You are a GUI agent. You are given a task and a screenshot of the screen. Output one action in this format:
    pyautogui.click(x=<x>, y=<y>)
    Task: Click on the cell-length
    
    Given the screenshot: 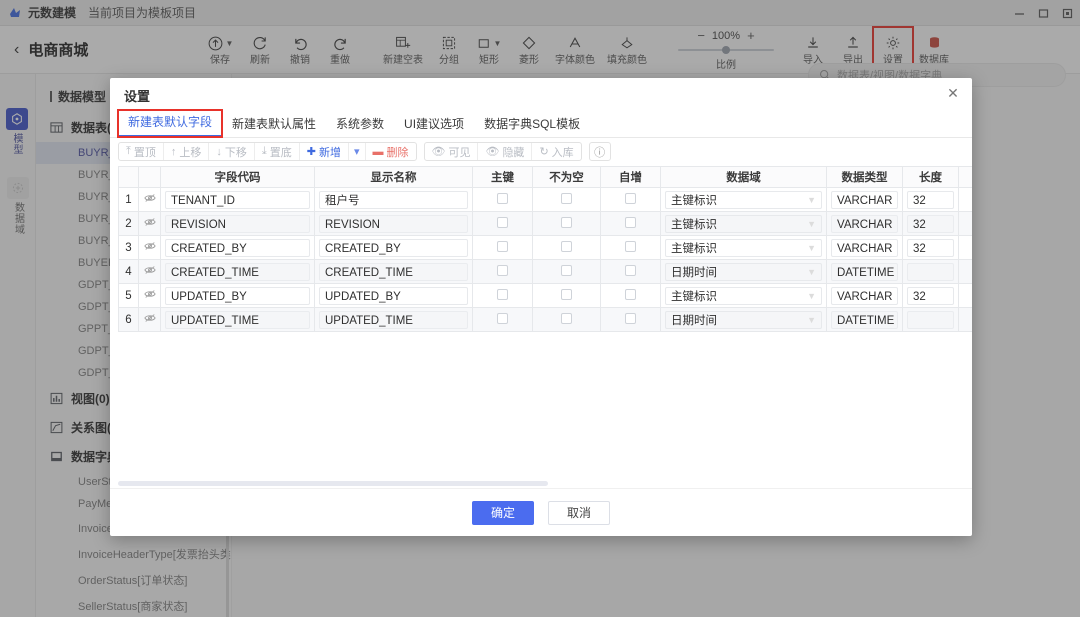 What is the action you would take?
    pyautogui.click(x=930, y=271)
    